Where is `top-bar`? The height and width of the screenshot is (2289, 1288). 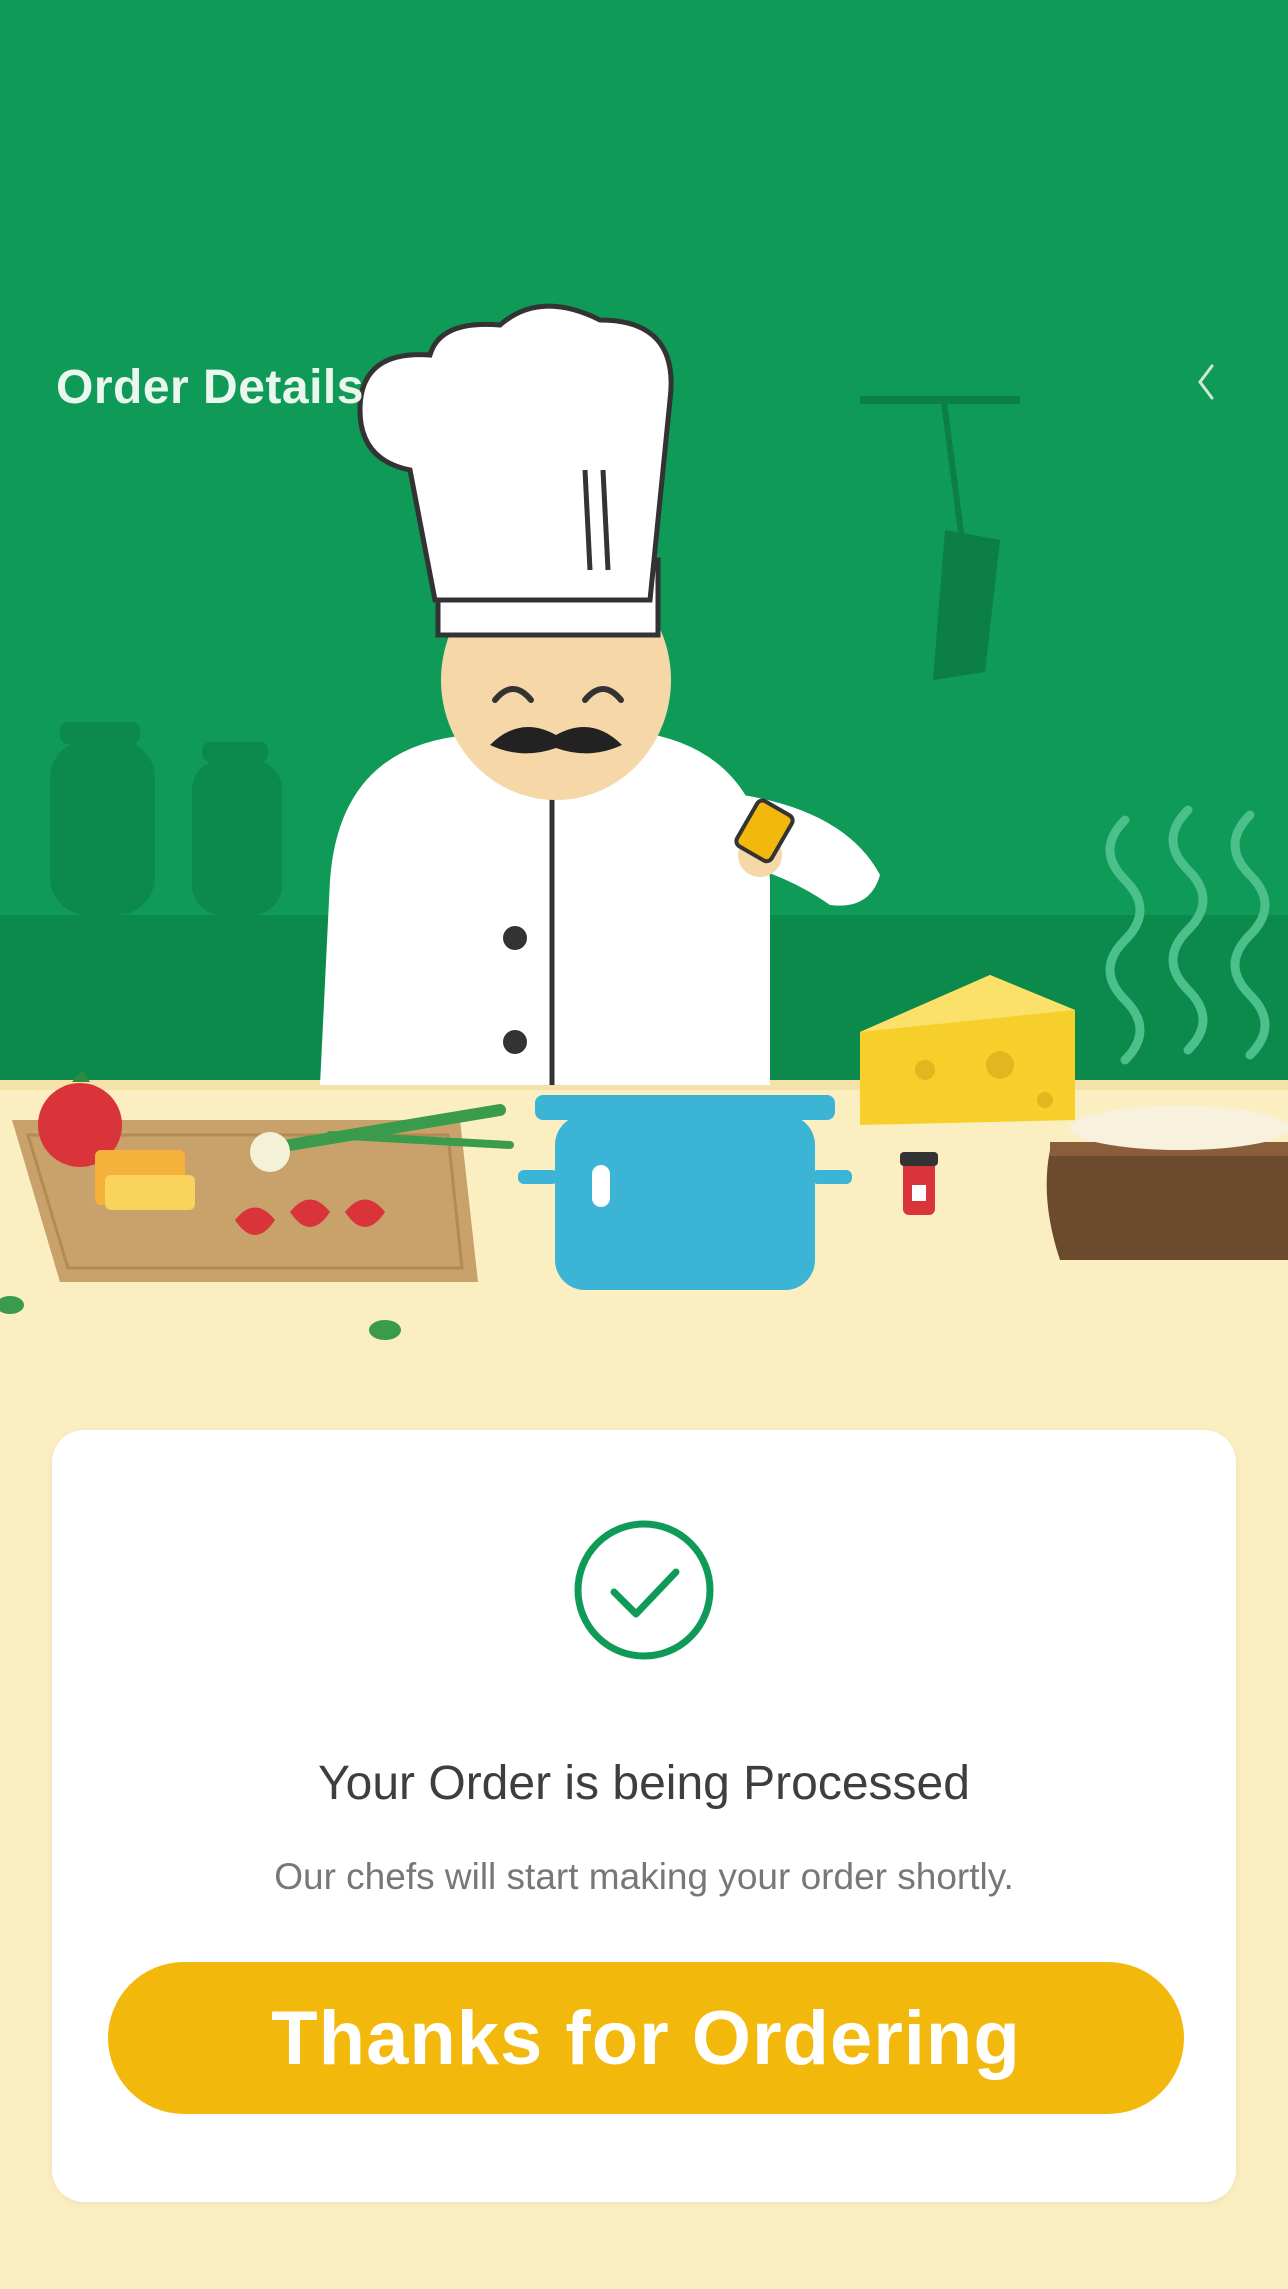 top-bar is located at coordinates (644, 75).